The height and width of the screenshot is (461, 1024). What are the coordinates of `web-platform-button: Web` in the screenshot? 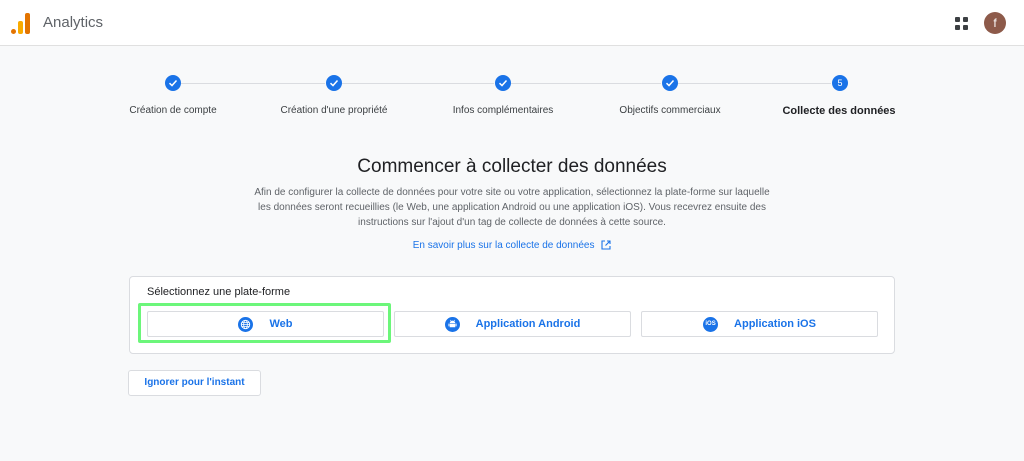 It's located at (265, 324).